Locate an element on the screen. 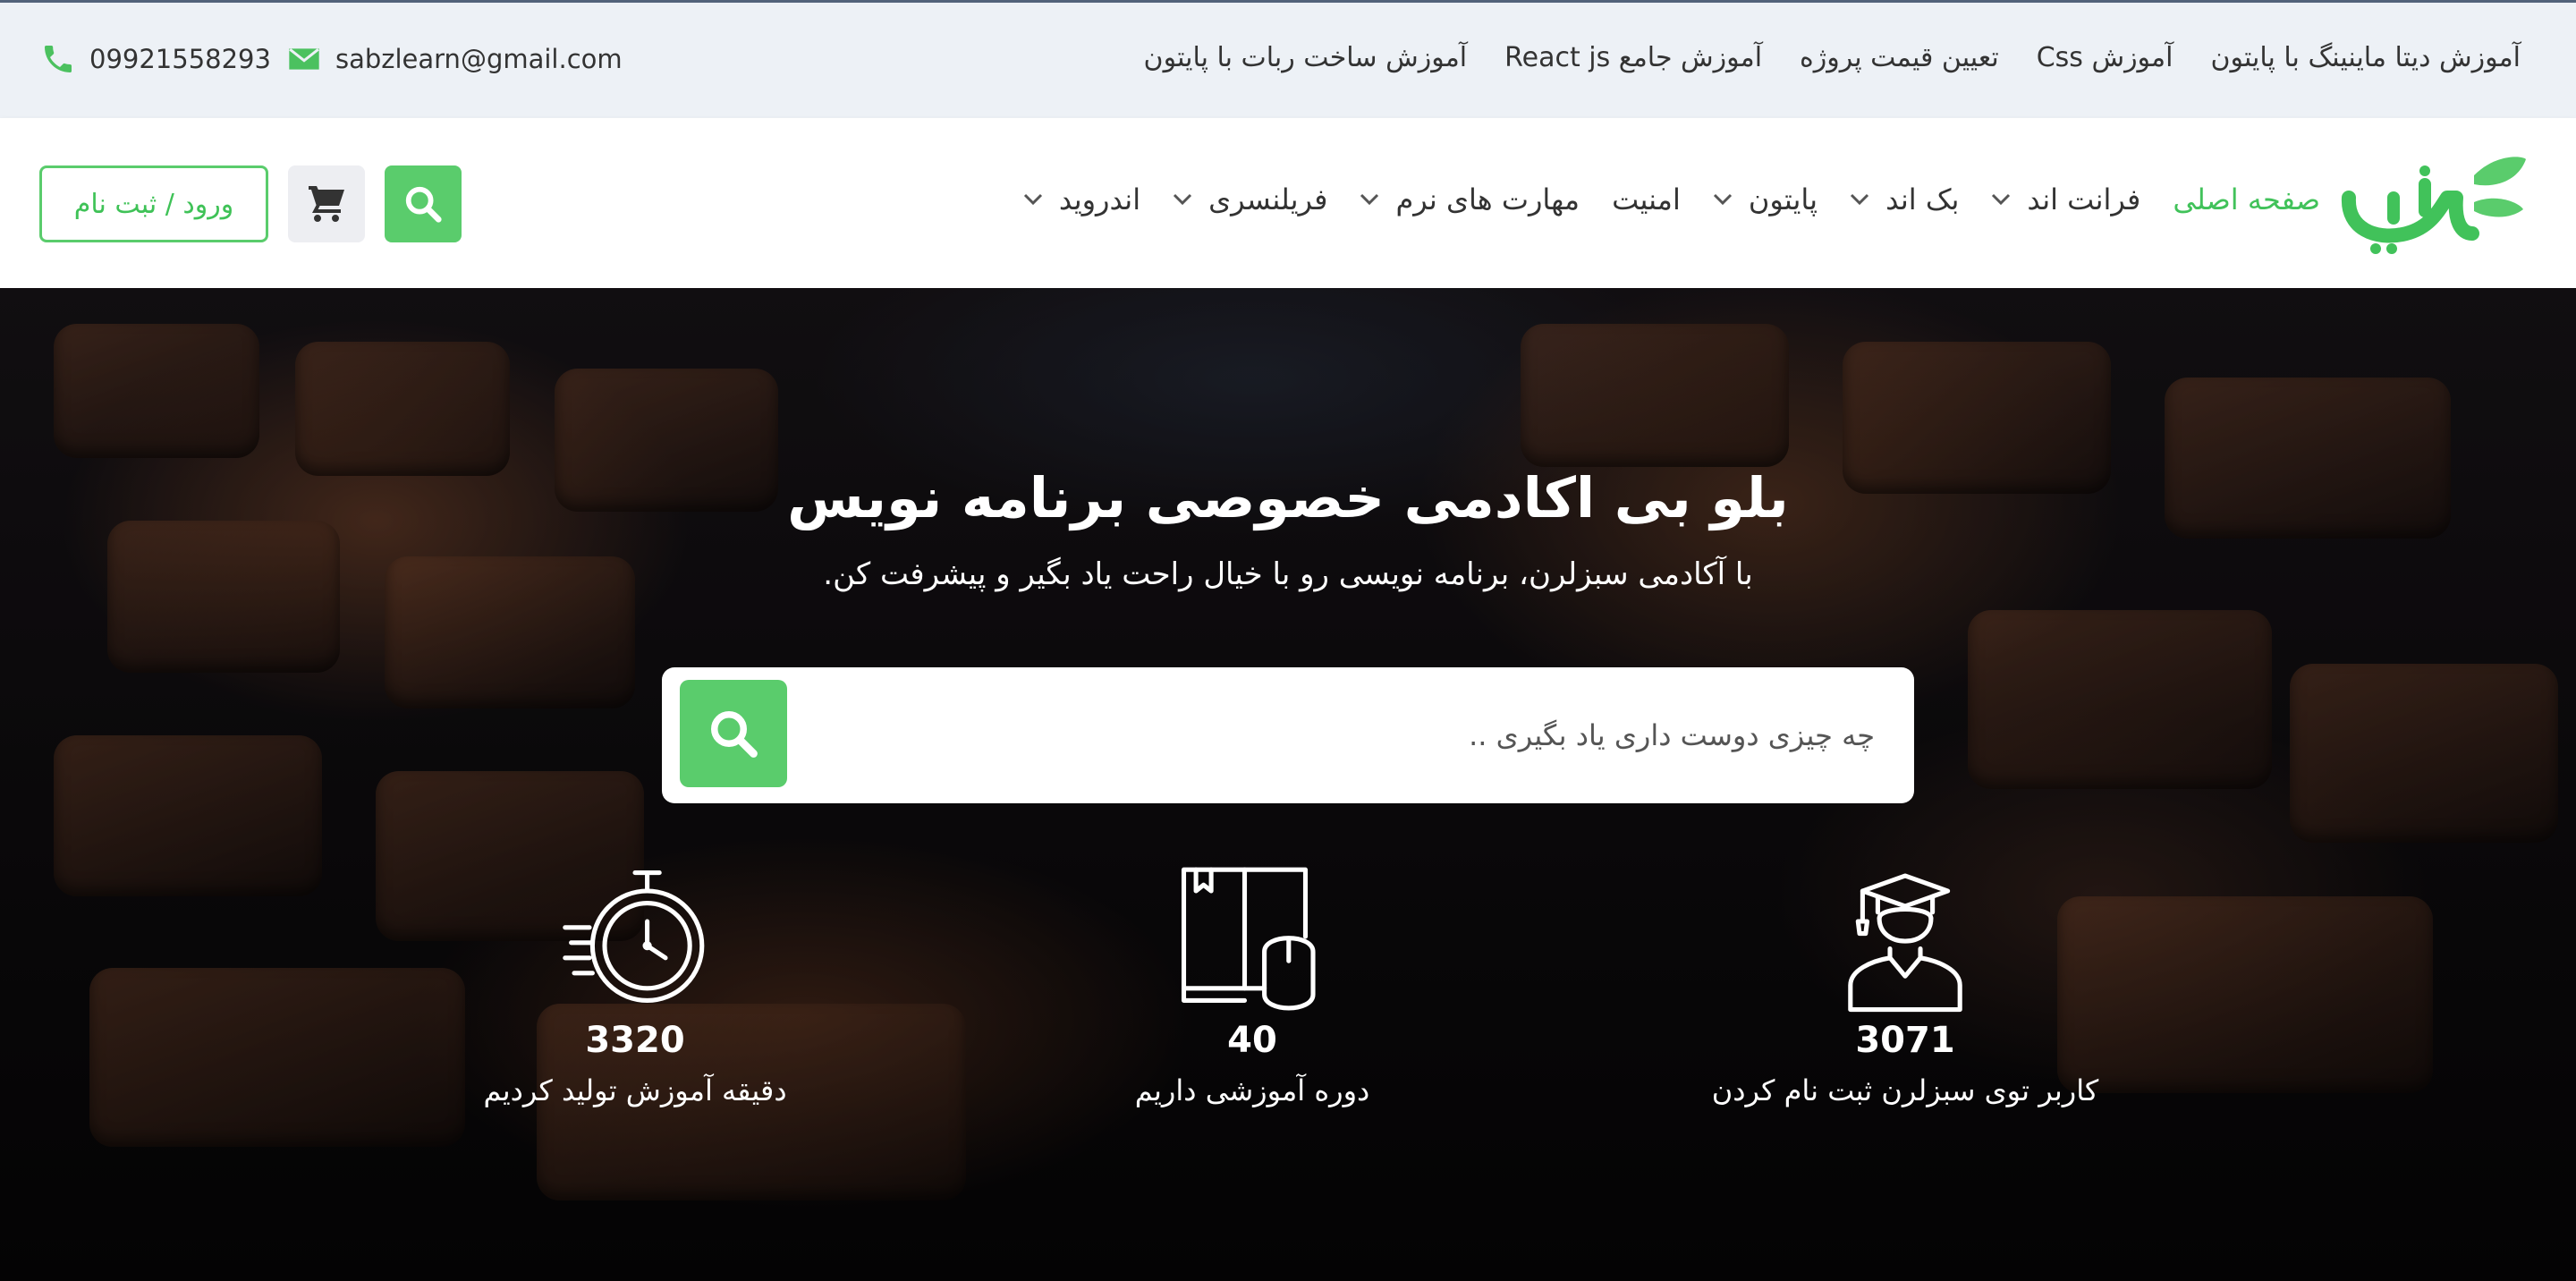  site-logo is located at coordinates (2434, 202).